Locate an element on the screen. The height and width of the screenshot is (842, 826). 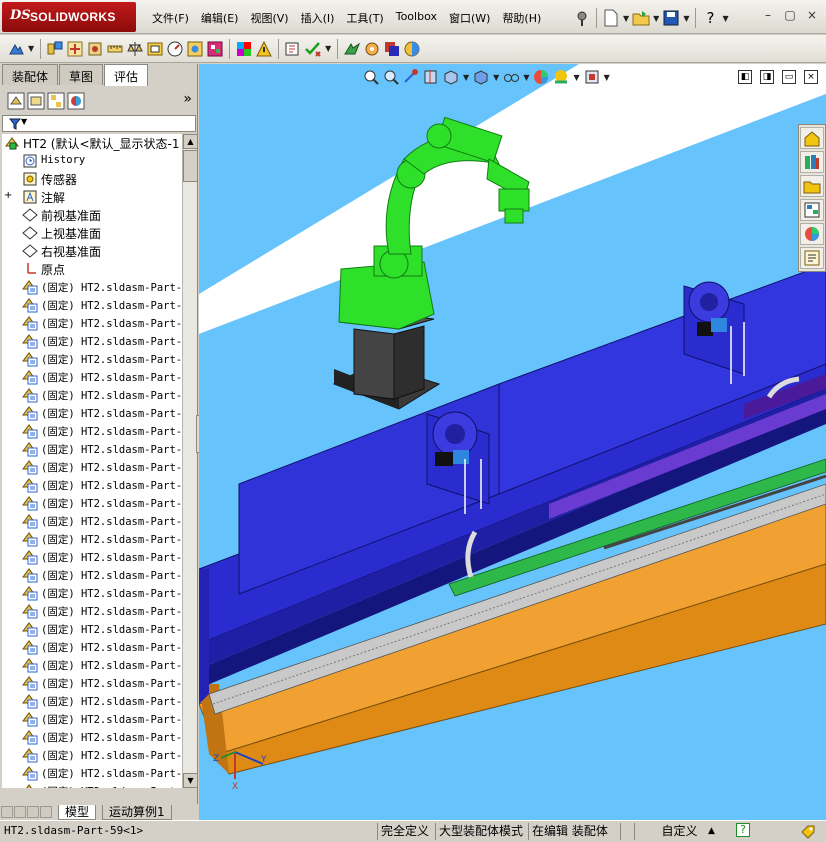
section-view-icon is located at coordinates (431, 77).